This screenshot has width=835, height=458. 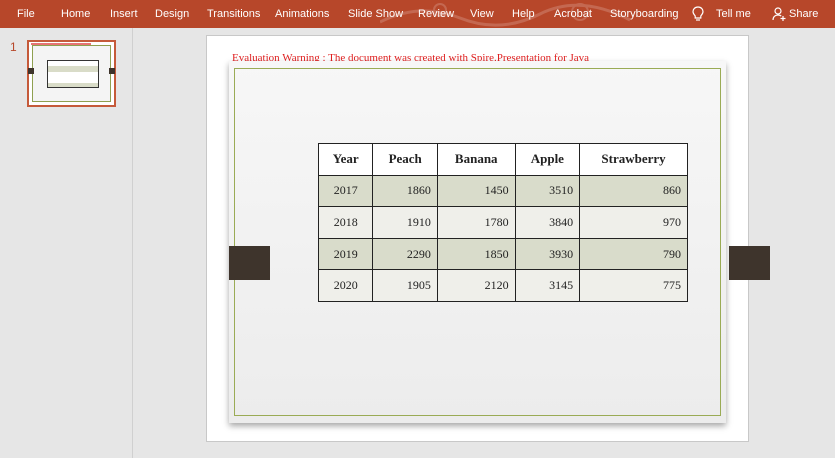 What do you see at coordinates (476, 191) in the screenshot?
I see `table-cell: 1450` at bounding box center [476, 191].